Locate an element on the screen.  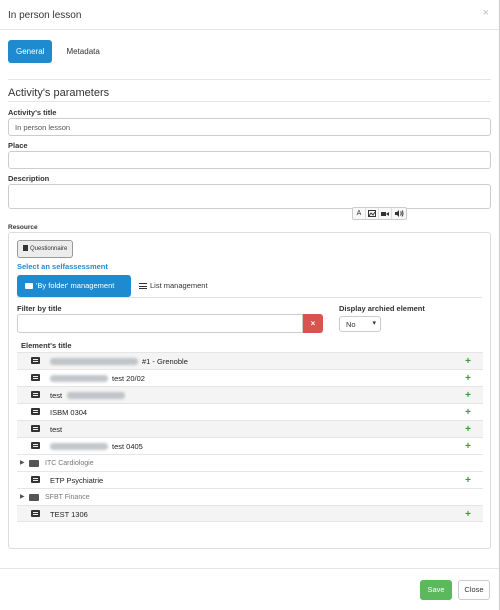
tab-bar: General Metadata is located at coordinates (61, 52).